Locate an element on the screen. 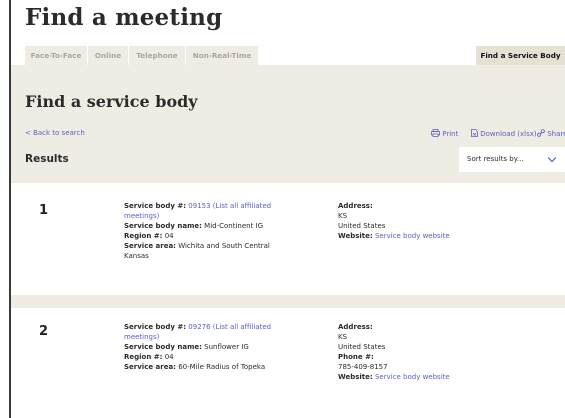 The image size is (565, 418). share-link: Share link is located at coordinates (551, 133).